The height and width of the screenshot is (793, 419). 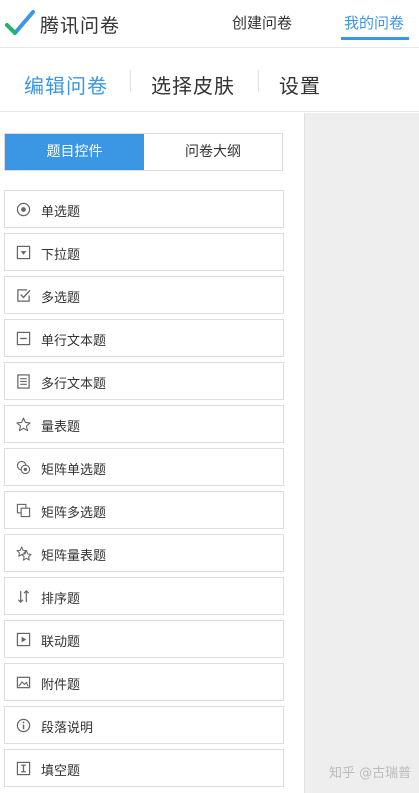 I want to click on question-type-label: 单行文本题, so click(x=74, y=341).